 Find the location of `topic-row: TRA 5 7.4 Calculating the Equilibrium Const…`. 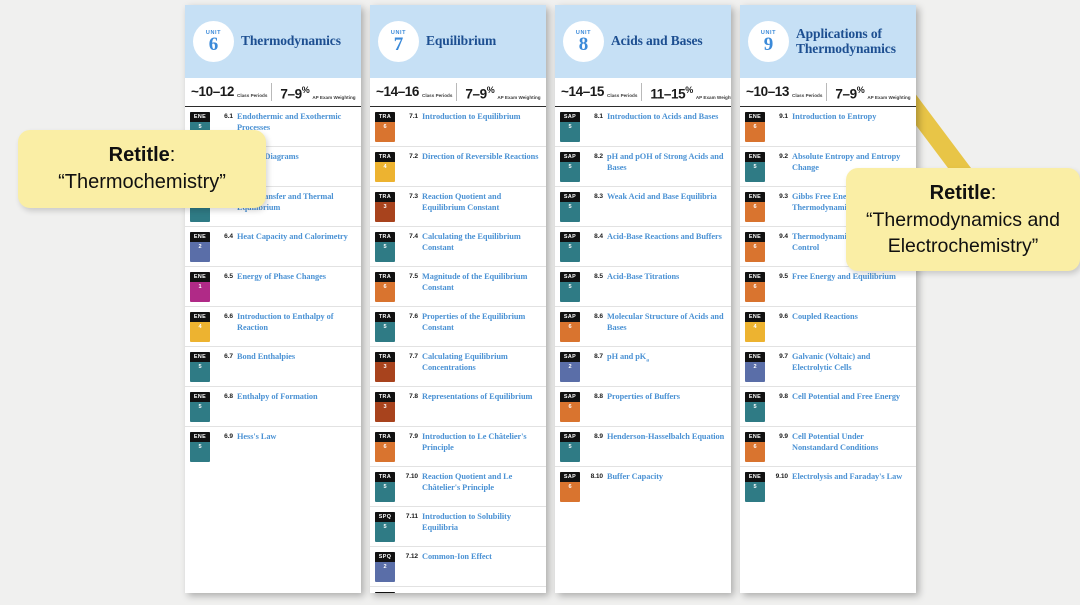

topic-row: TRA 5 7.4 Calculating the Equilibrium Const… is located at coordinates (458, 247).